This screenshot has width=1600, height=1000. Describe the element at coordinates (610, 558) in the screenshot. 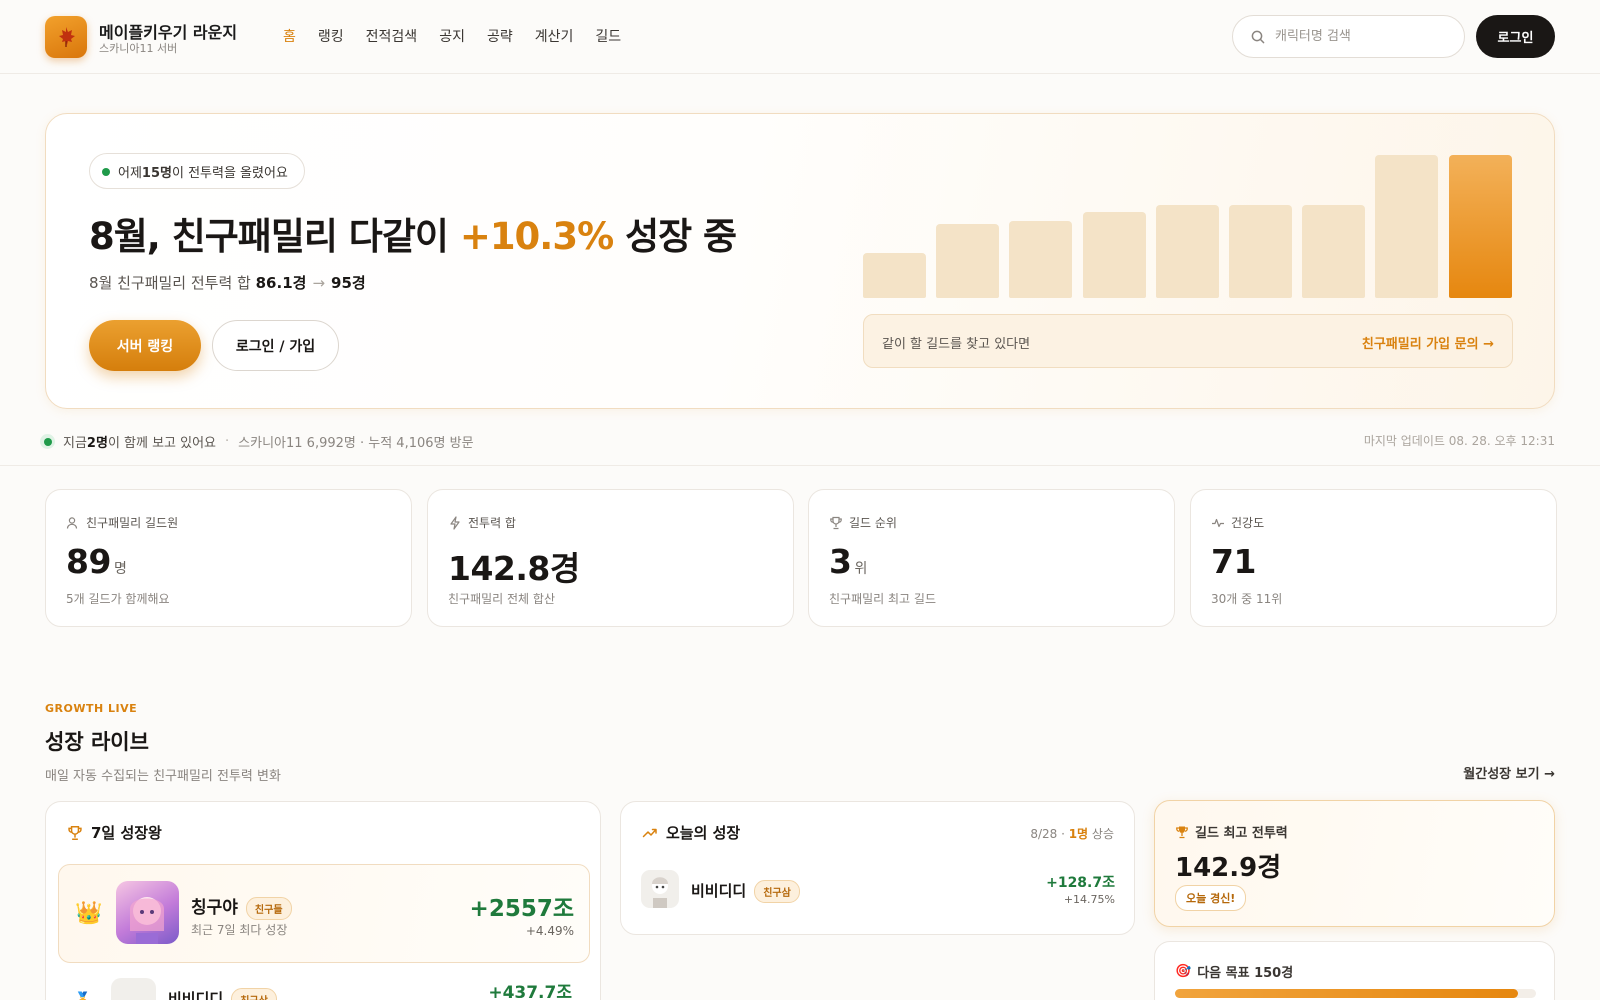

I see `stat-card-power: 전투력 합 142.8경 친구패밀리 전체 합산` at that location.